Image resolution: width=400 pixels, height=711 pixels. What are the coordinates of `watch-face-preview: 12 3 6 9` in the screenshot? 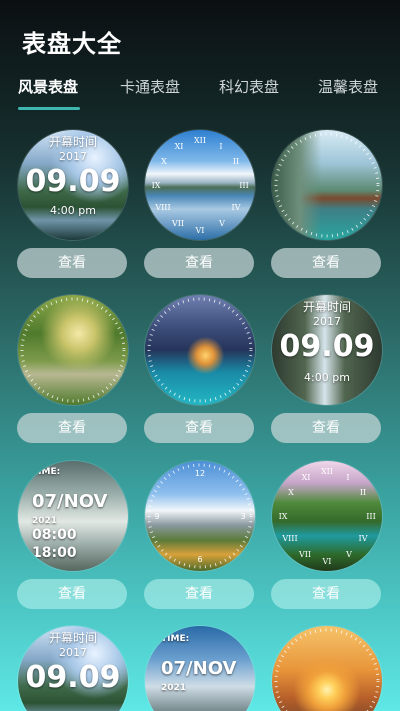 It's located at (200, 516).